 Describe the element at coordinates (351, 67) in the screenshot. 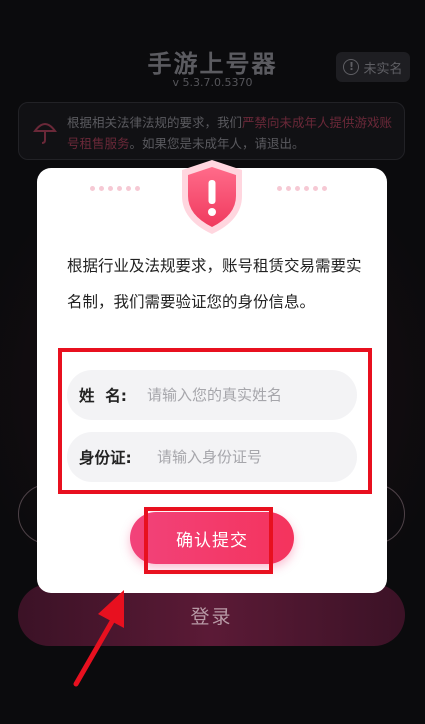

I see `exclamation-icon: !` at that location.